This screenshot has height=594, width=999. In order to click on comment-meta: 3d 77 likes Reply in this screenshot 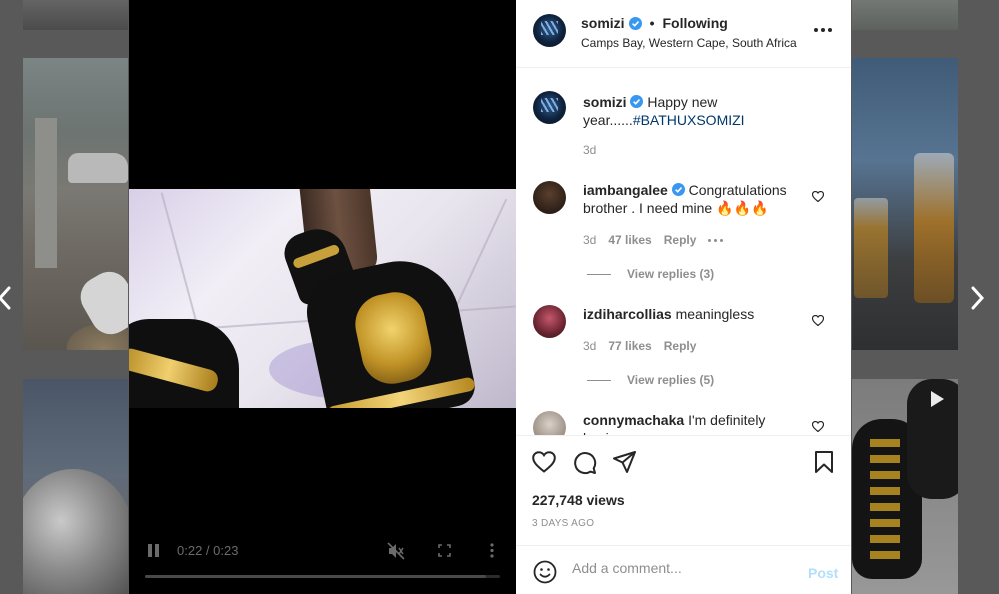, I will do `click(639, 346)`.